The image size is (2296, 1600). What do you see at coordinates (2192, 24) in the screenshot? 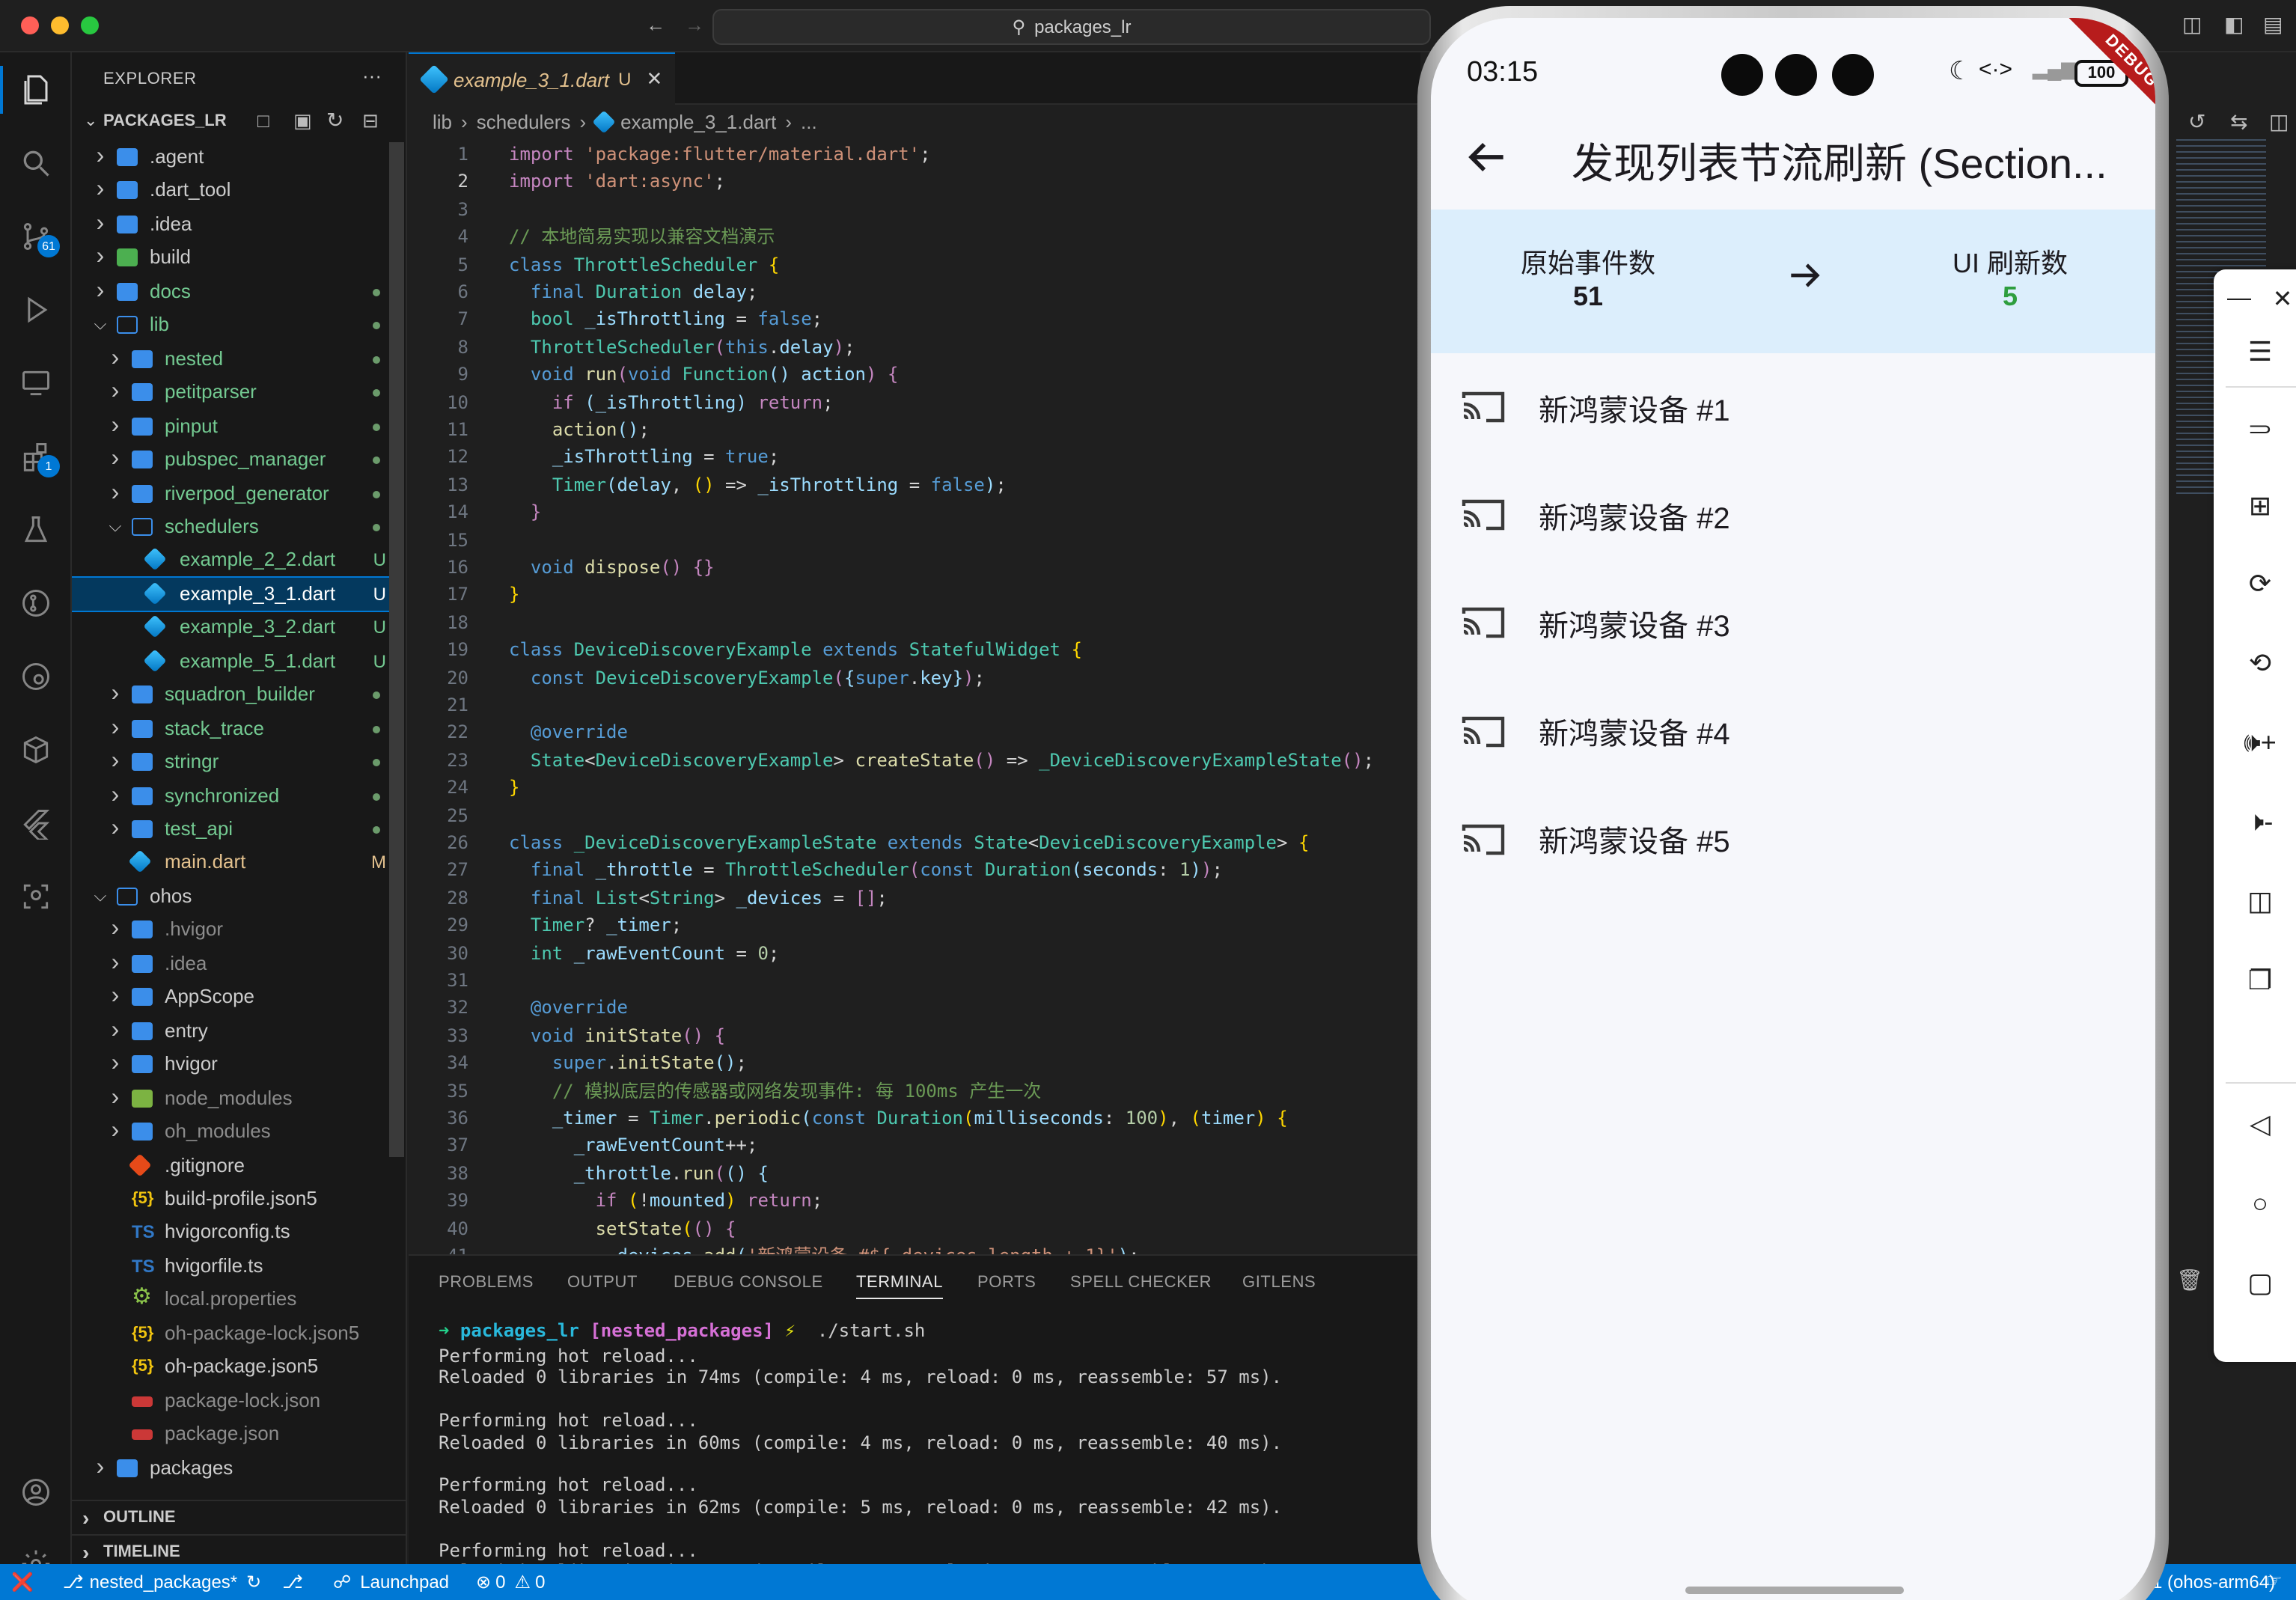
I see `layout-toggle-icon: ◫` at bounding box center [2192, 24].